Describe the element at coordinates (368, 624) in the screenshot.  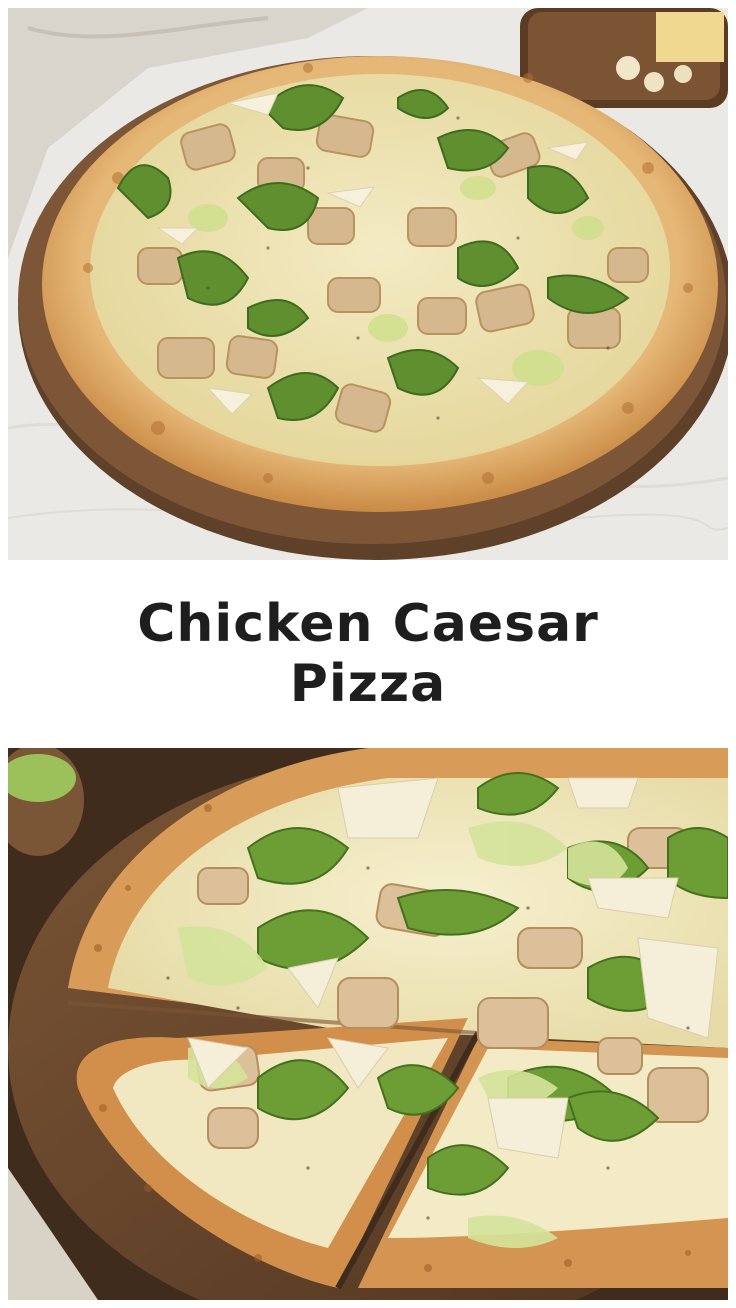
I see `recipe-title-line-1: Chicken Caesar` at that location.